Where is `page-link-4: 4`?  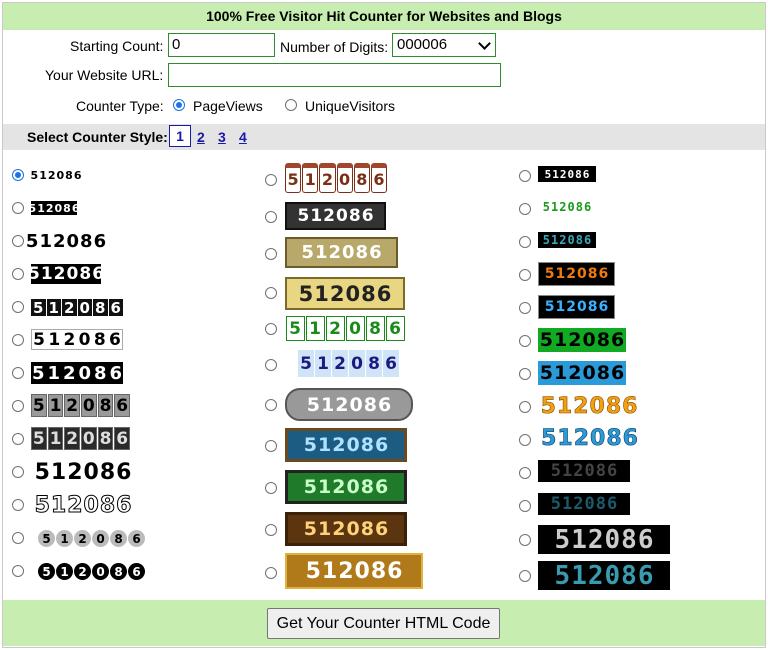
page-link-4: 4 is located at coordinates (243, 137).